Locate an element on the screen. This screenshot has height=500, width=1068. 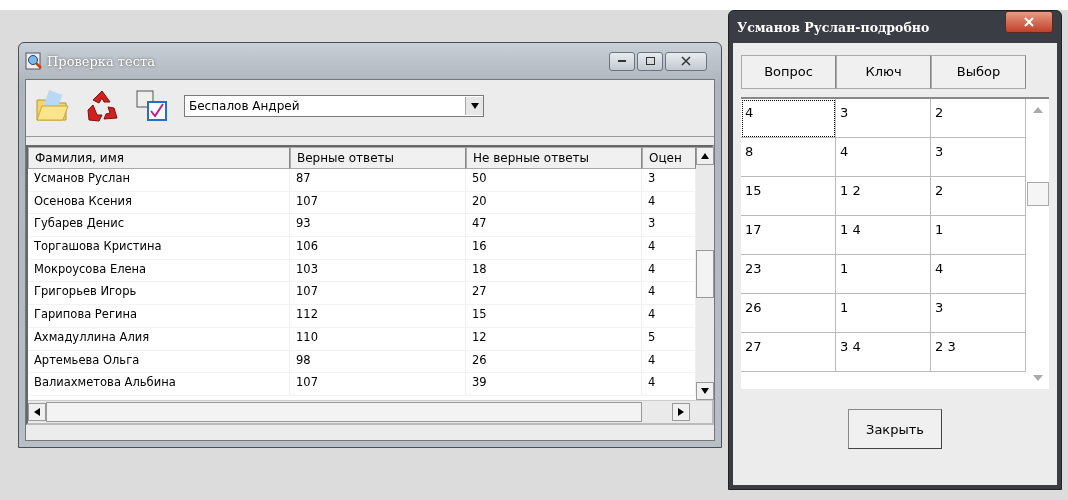
table-cell: Губарев Денис is located at coordinates (159, 225).